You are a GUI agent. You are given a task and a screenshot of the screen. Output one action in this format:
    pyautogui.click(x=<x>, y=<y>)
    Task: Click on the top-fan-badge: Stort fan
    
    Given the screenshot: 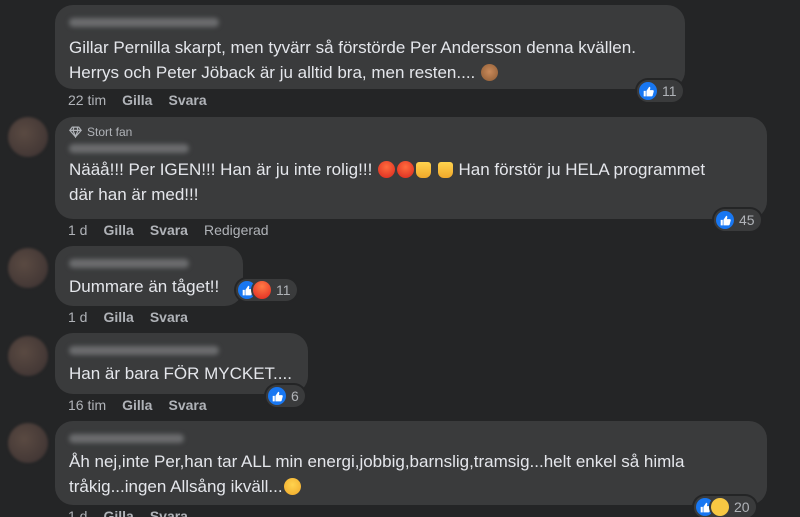 What is the action you would take?
    pyautogui.click(x=412, y=132)
    